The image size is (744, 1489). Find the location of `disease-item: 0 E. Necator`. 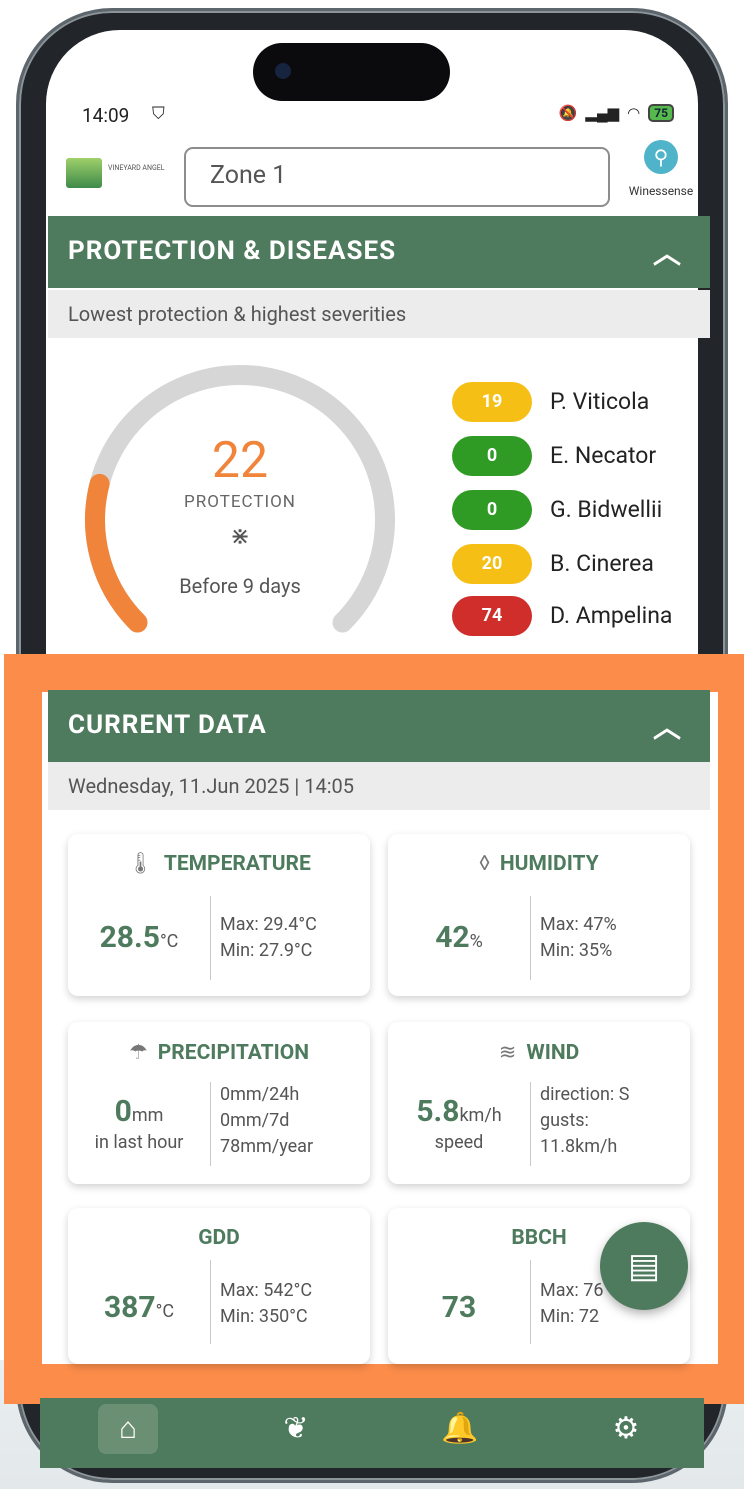

disease-item: 0 E. Necator is located at coordinates (582, 457).